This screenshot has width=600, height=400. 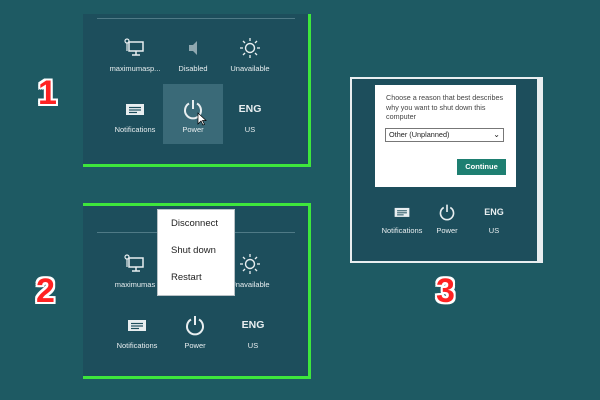 I want to click on network-tile: maximumas, so click(x=135, y=271).